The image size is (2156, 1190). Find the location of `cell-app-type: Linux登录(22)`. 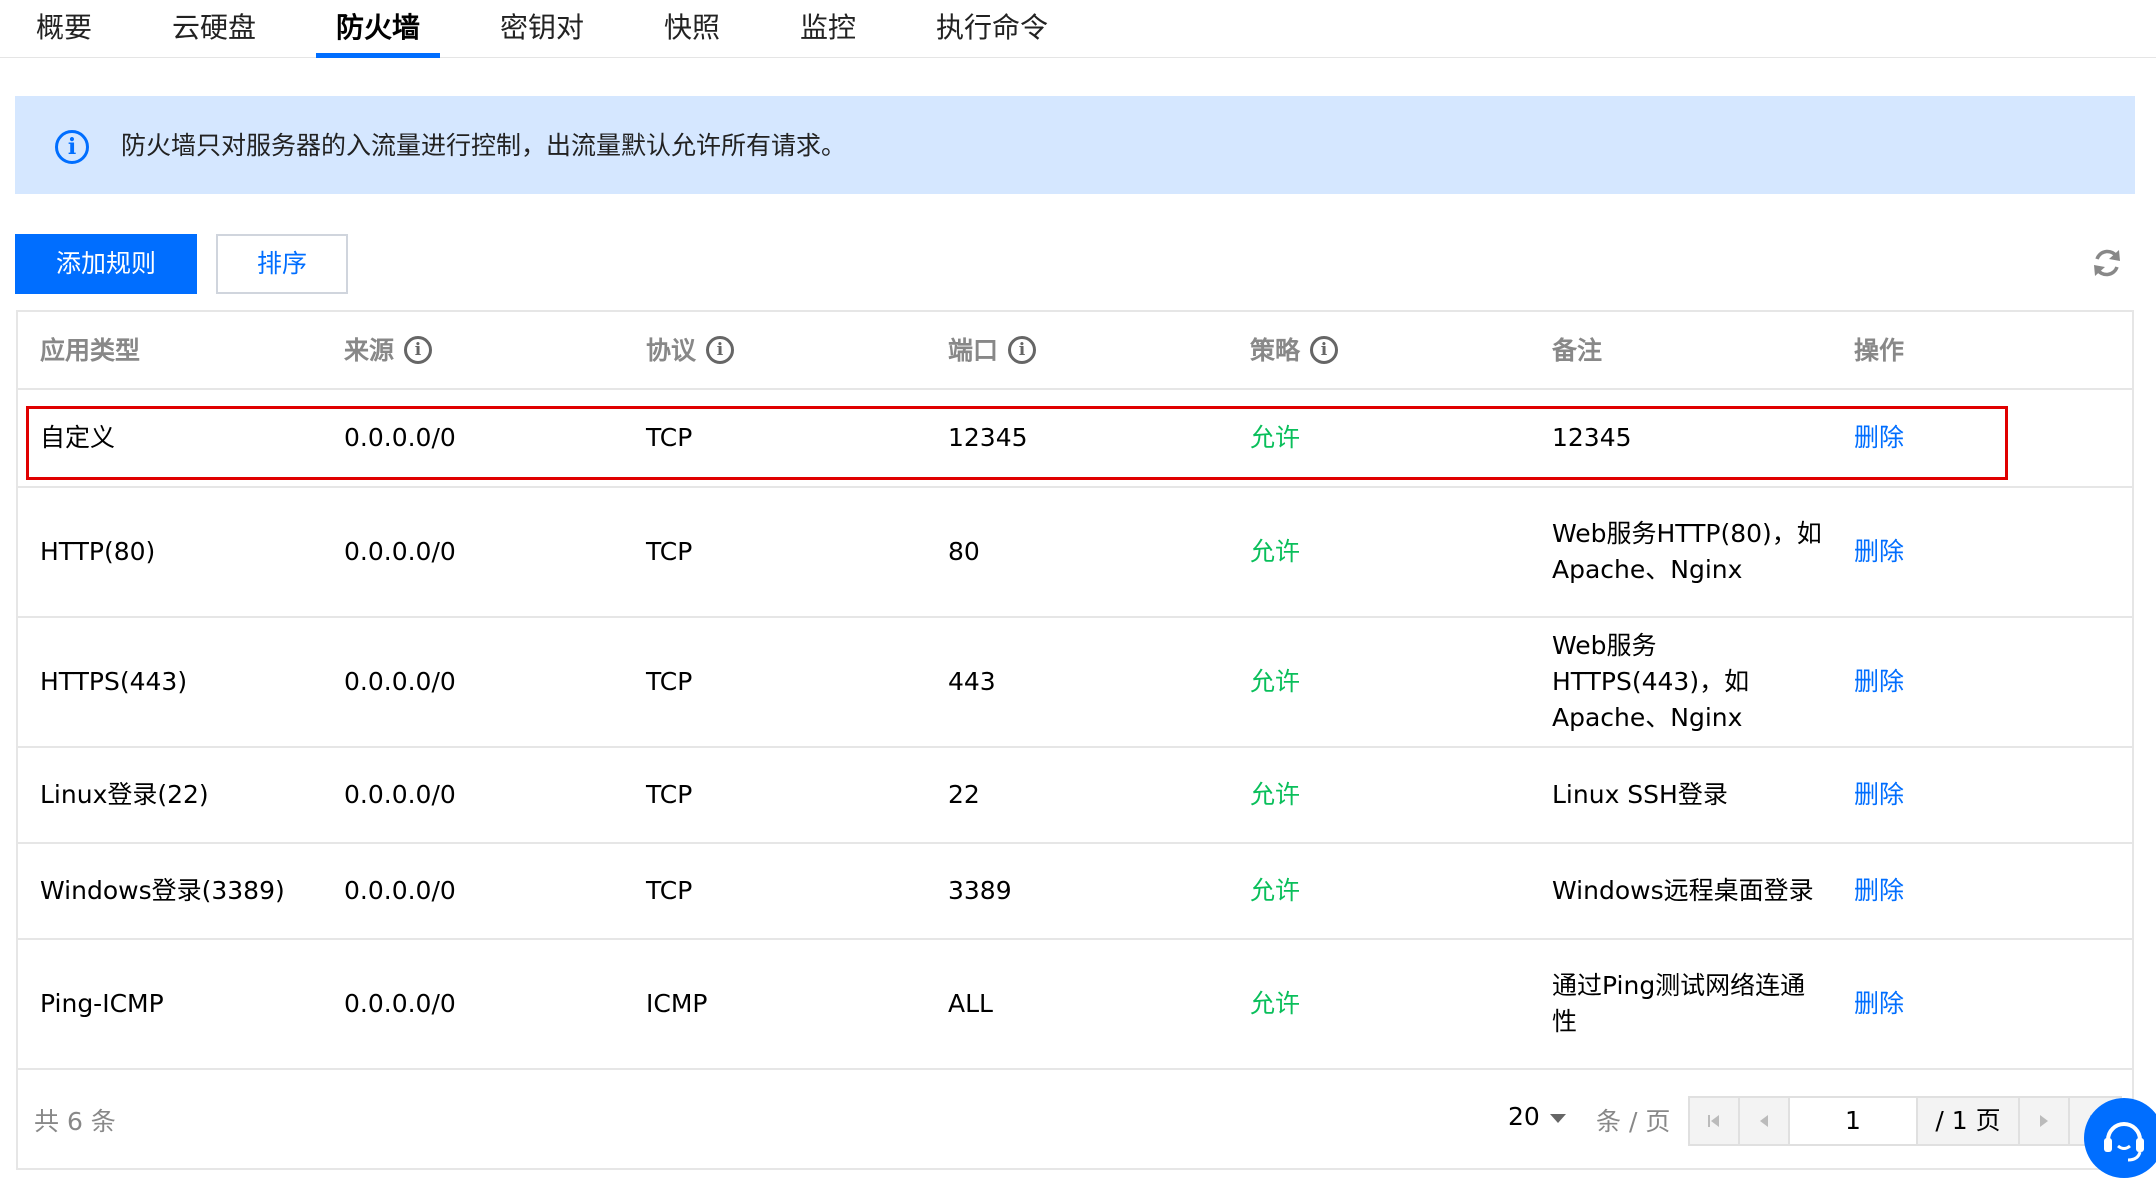

cell-app-type: Linux登录(22) is located at coordinates (124, 794).